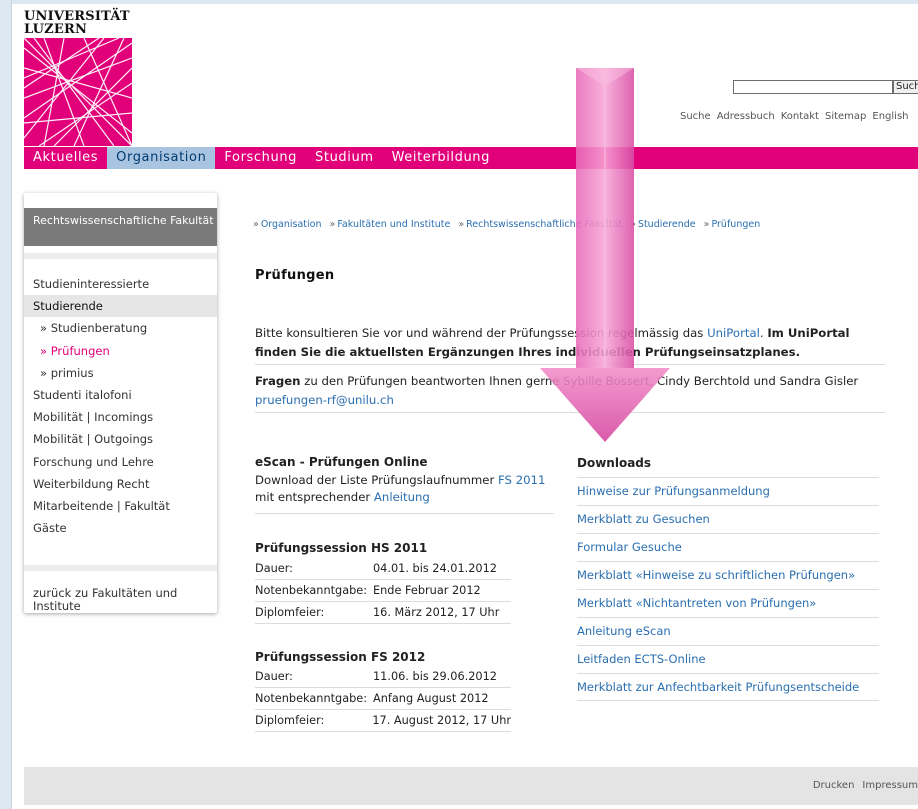 This screenshot has width=918, height=809. Describe the element at coordinates (324, 400) in the screenshot. I see `email-link: pruefungen-rf@unilu.ch` at that location.